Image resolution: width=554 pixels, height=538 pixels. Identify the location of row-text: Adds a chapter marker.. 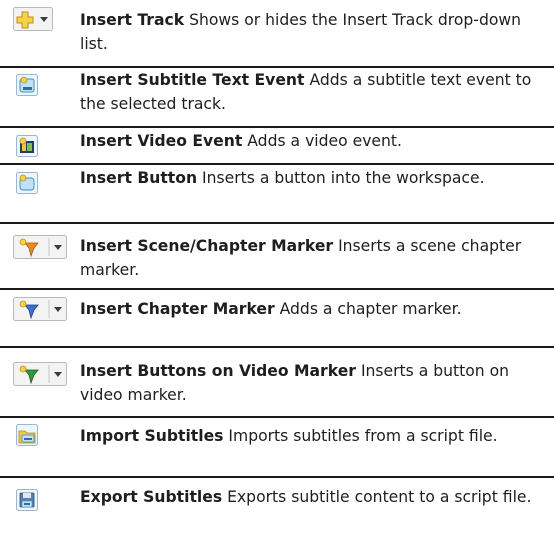
(370, 309).